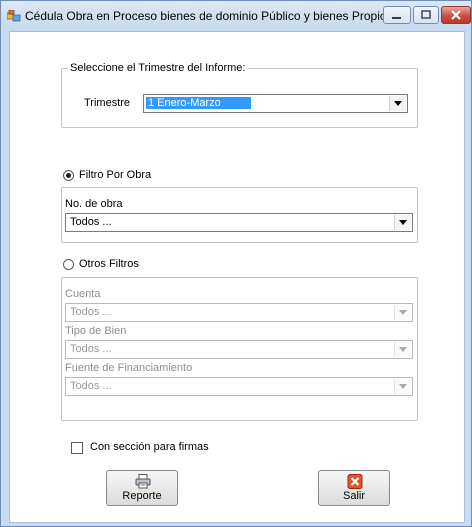  Describe the element at coordinates (149, 447) in the screenshot. I see `firmas-label: Con sección para firmas` at that location.